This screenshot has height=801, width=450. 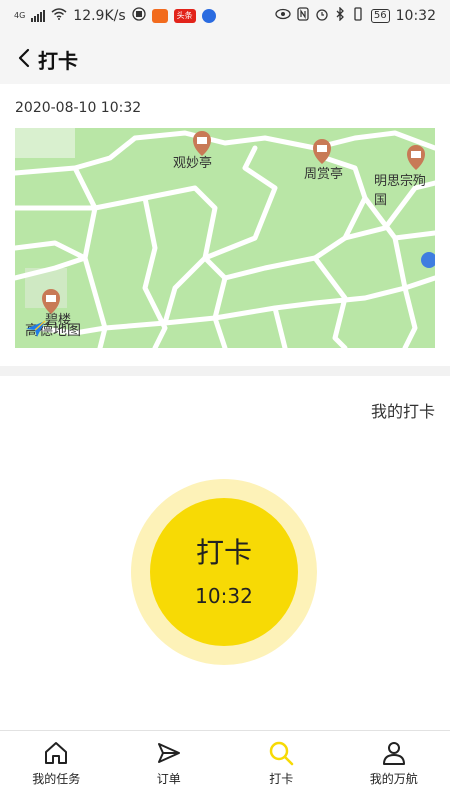 What do you see at coordinates (380, 16) in the screenshot?
I see `battery-level: 56` at bounding box center [380, 16].